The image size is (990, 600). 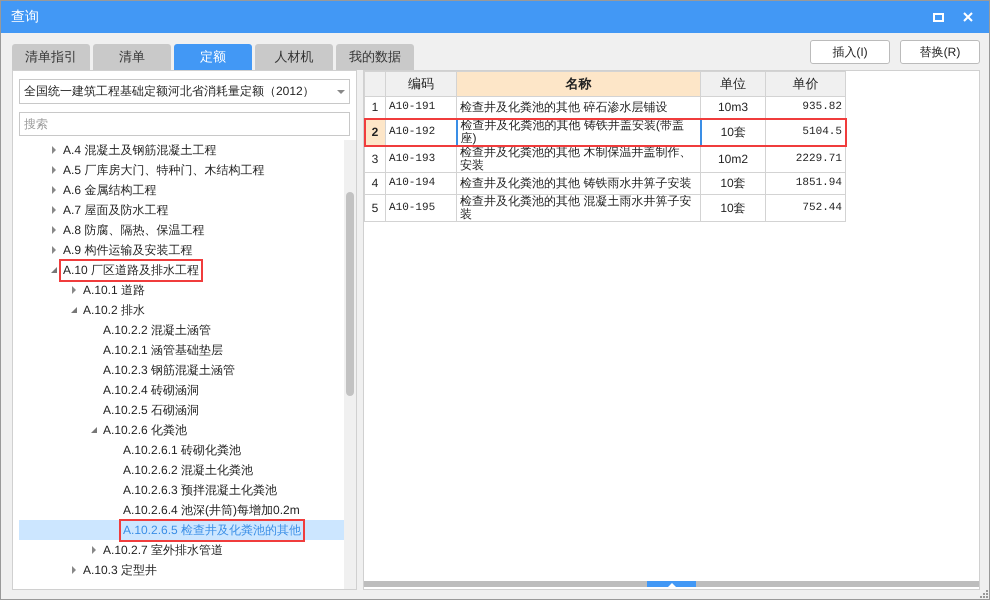 I want to click on tree-item: A.10.1 道路, so click(x=114, y=290).